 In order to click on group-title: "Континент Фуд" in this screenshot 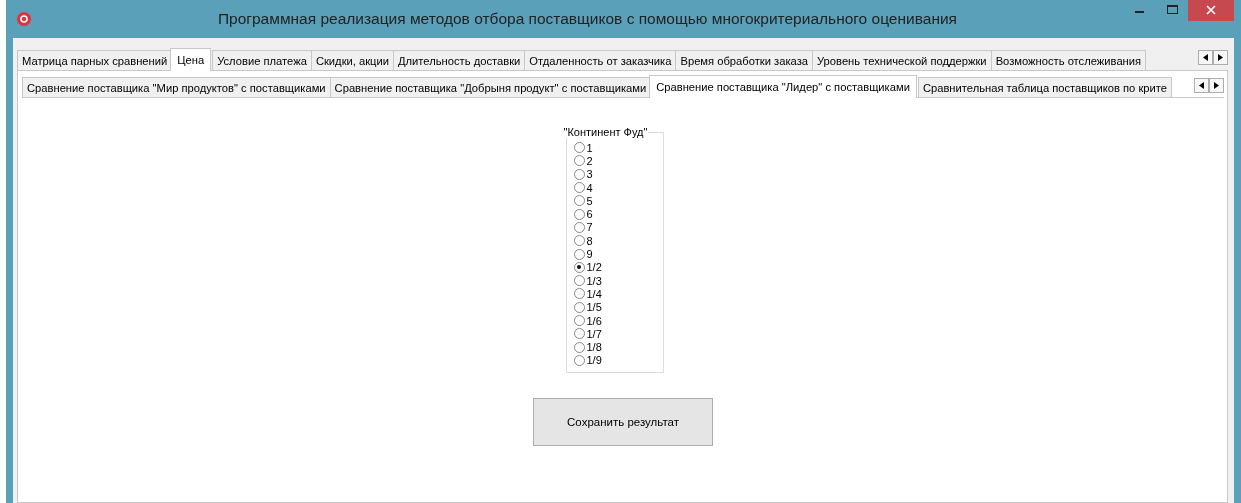, I will do `click(605, 132)`.